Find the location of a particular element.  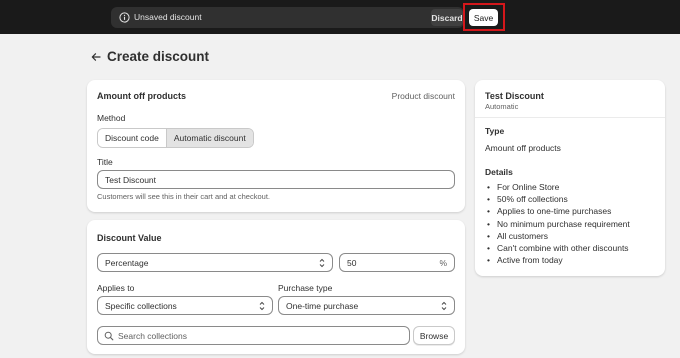

discount-type-label: Product discount is located at coordinates (423, 96).